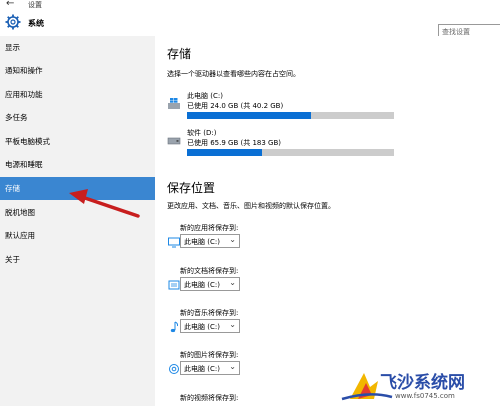 Image resolution: width=500 pixels, height=406 pixels. What do you see at coordinates (425, 396) in the screenshot?
I see `watermark-url: www.fs0745.com` at bounding box center [425, 396].